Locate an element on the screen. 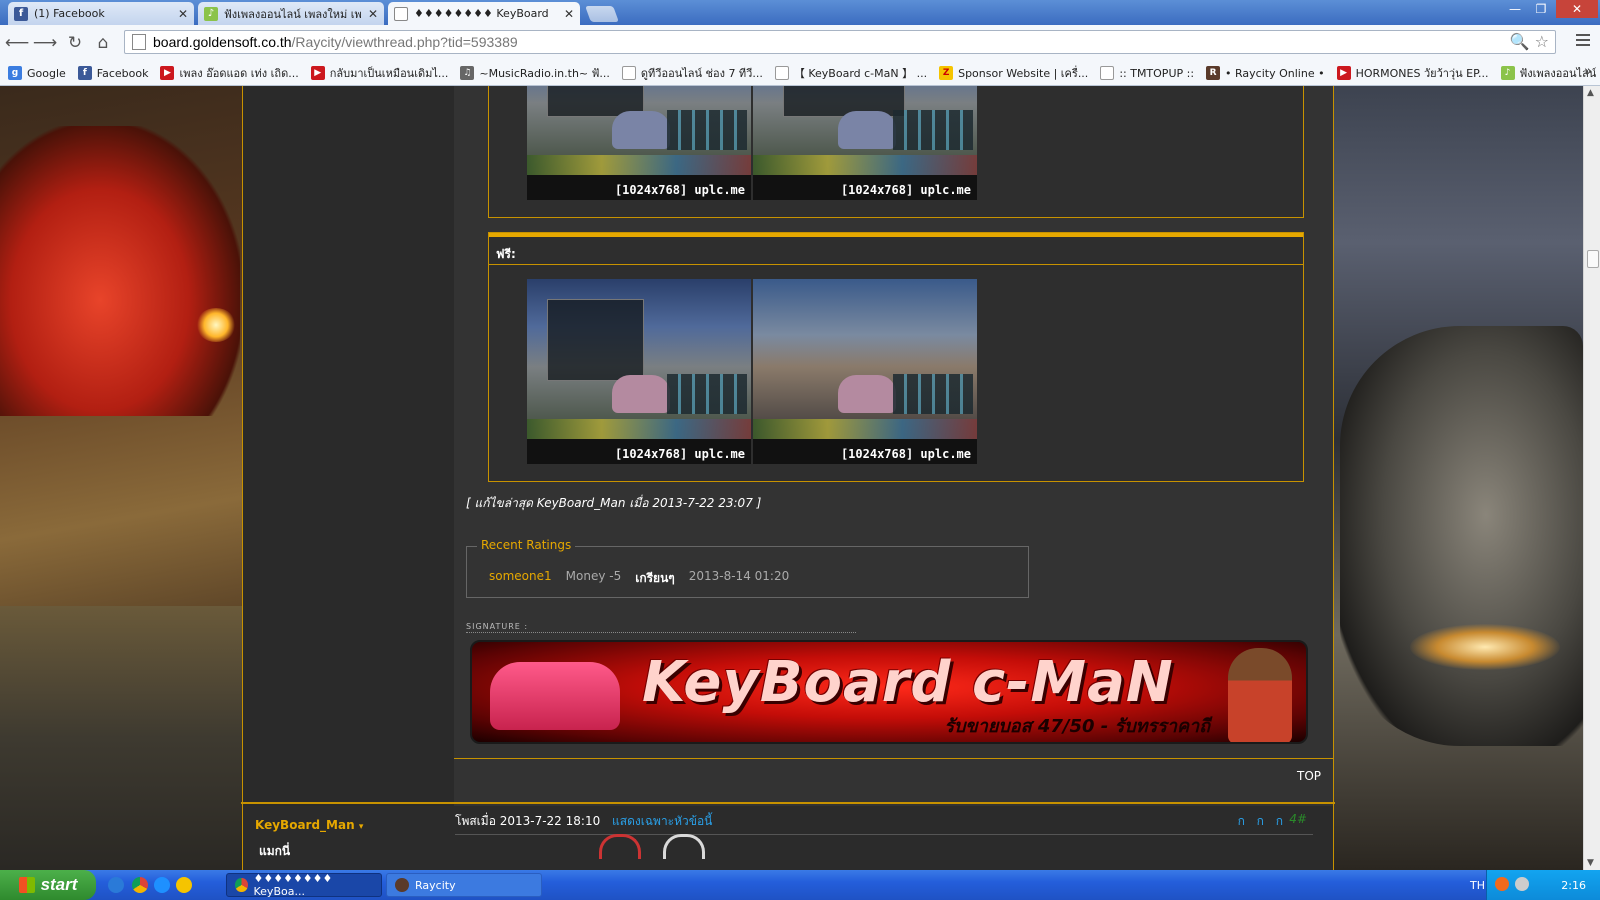  bookmark-facebook: f Facebook is located at coordinates (113, 73).